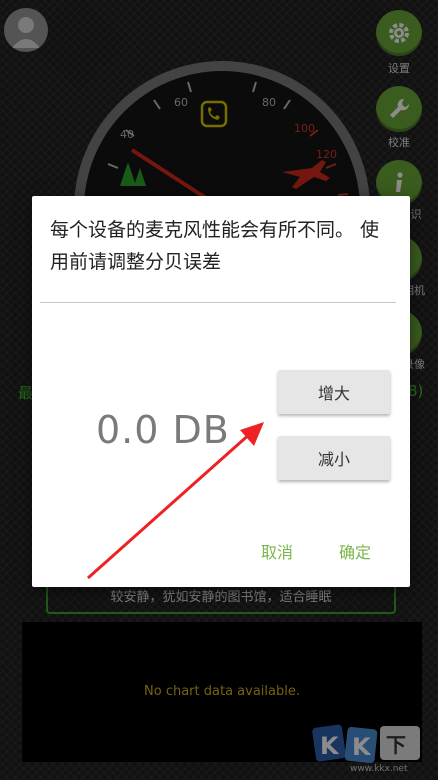 Image resolution: width=438 pixels, height=780 pixels. I want to click on decrease-button: 减小, so click(334, 458).